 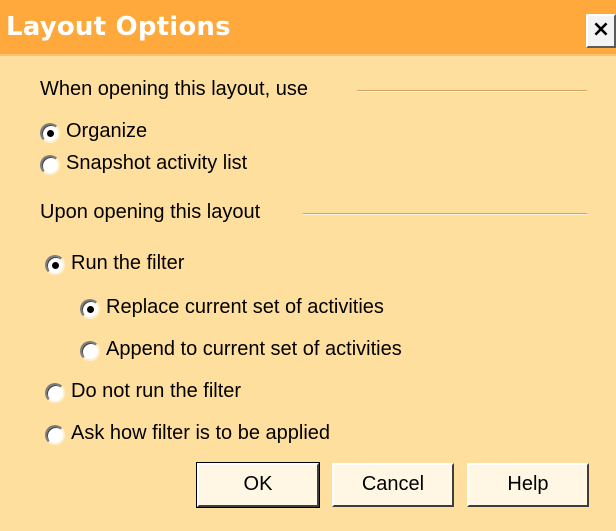 What do you see at coordinates (150, 212) in the screenshot?
I see `upon-open-heading: Upon opening this layout` at bounding box center [150, 212].